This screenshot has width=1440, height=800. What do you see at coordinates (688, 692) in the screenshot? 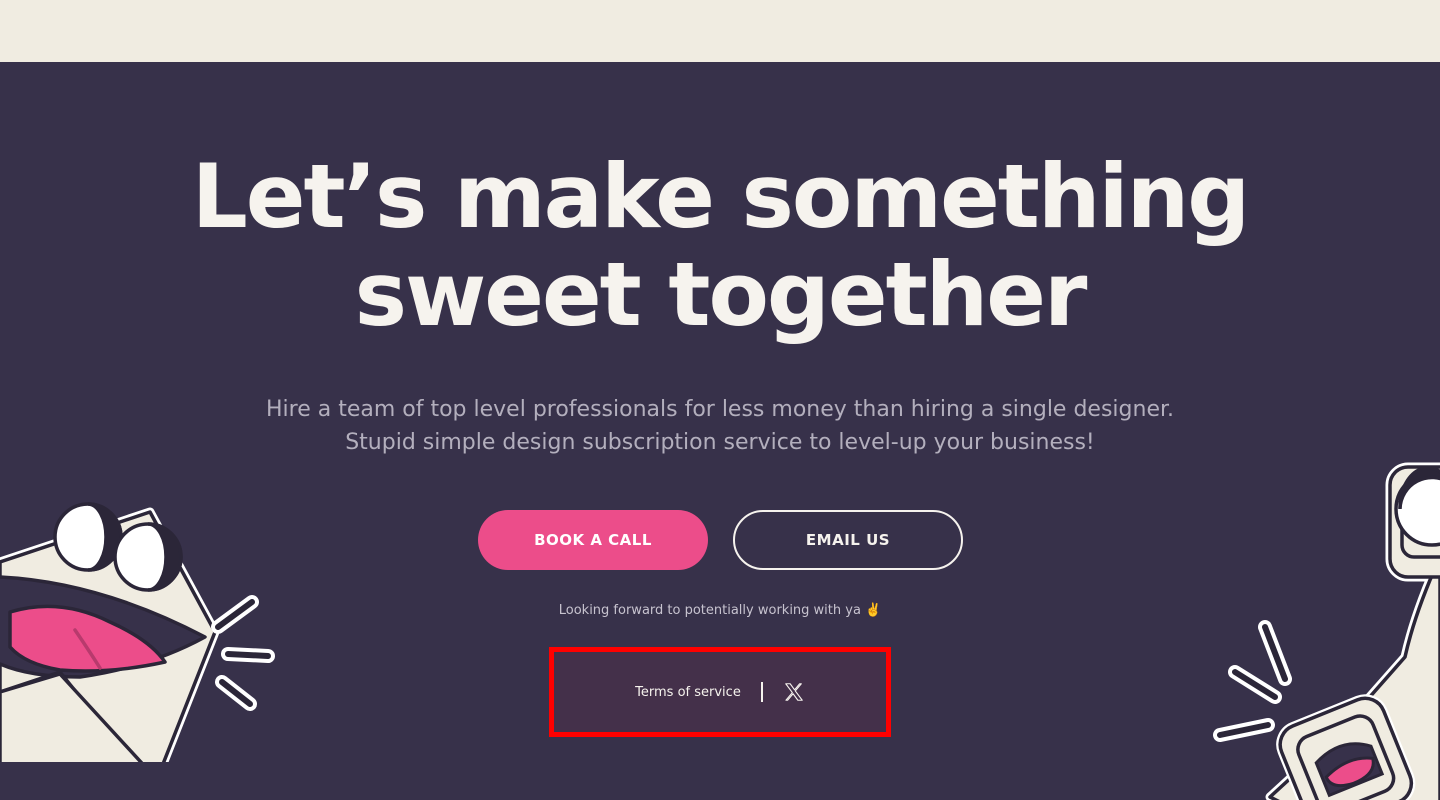
I see `terms-of-service-link: Terms of service` at bounding box center [688, 692].